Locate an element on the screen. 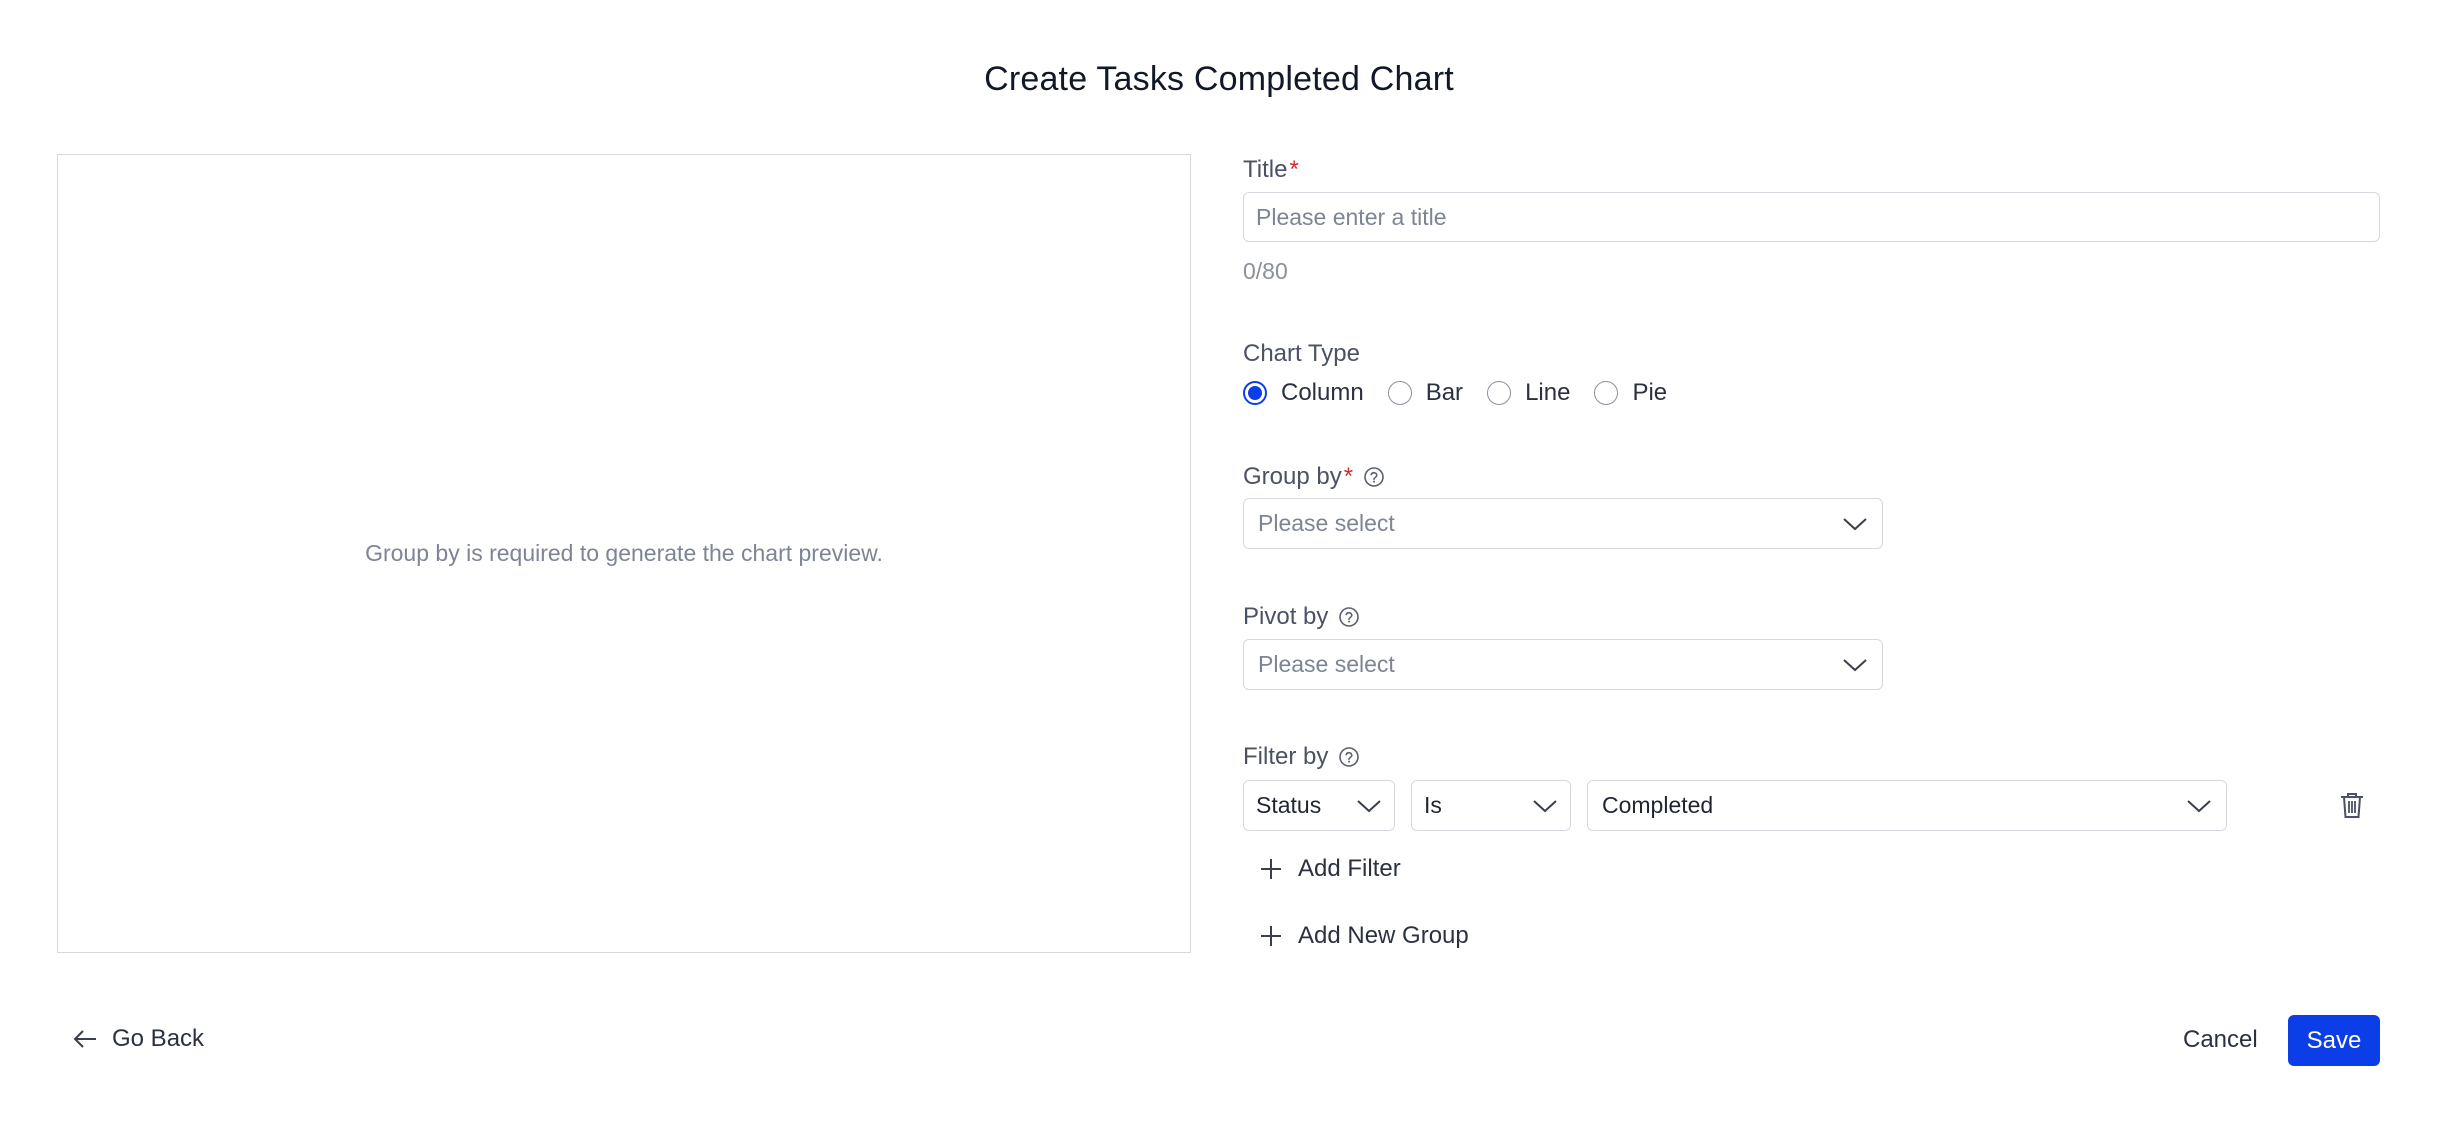 The image size is (2438, 1144). group-by-label: Group by * is located at coordinates (1314, 477).